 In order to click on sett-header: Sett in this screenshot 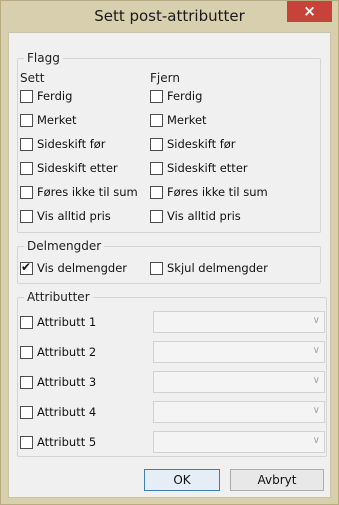, I will do `click(32, 78)`.